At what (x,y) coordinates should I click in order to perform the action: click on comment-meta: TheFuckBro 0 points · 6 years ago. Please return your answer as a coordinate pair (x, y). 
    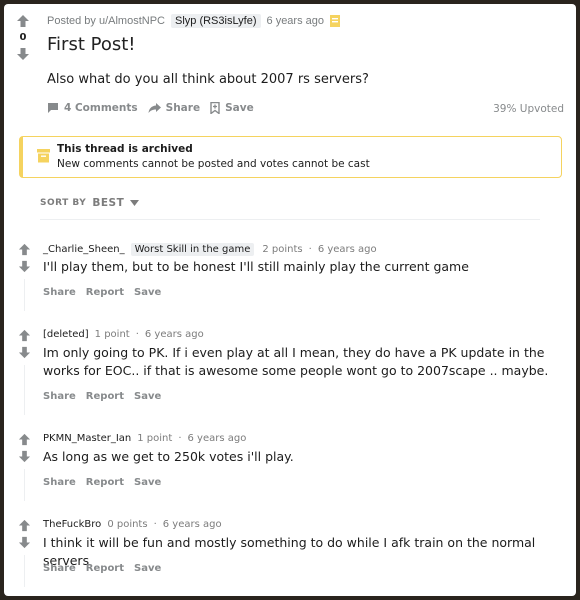
    Looking at the image, I should click on (135, 524).